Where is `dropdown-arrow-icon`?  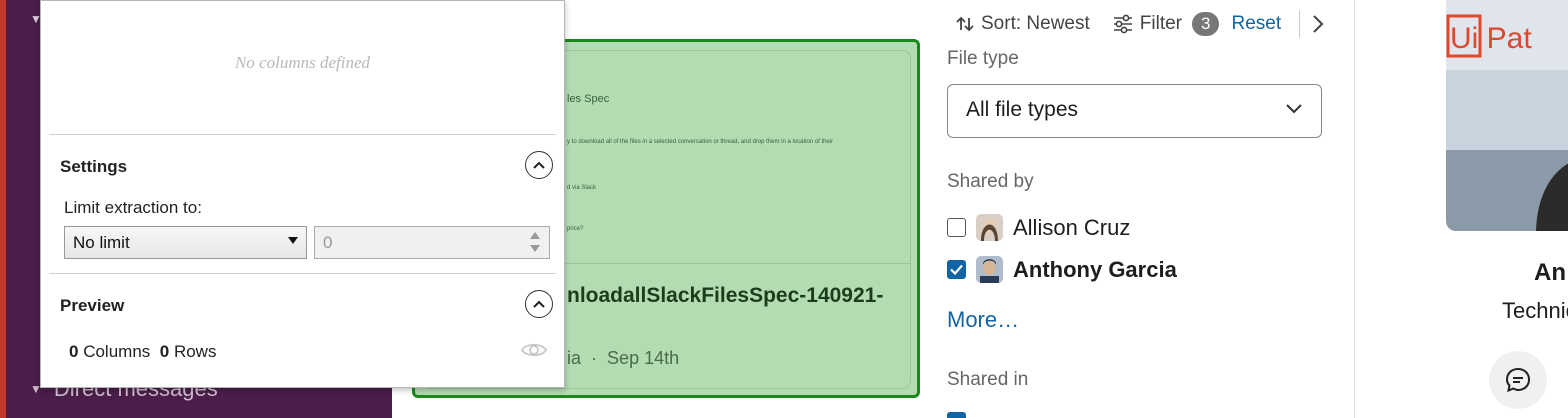
dropdown-arrow-icon is located at coordinates (293, 240).